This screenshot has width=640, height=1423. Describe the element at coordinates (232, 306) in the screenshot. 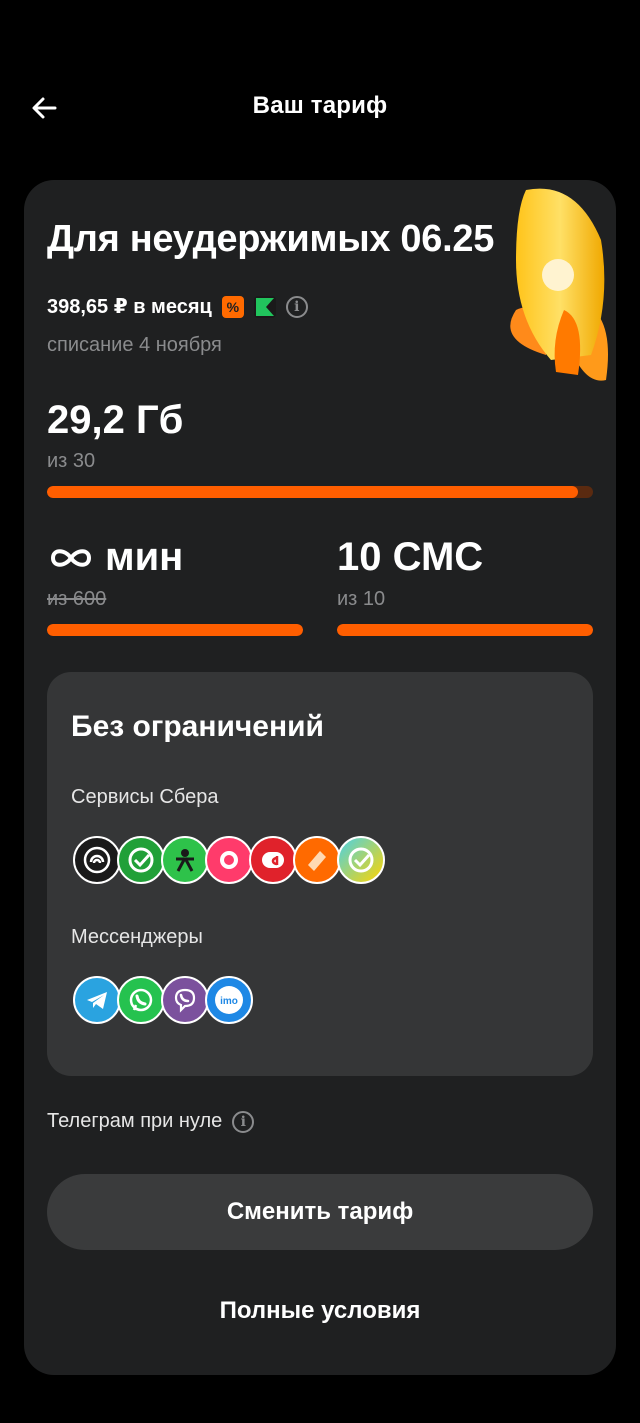

I see `discount-badge-icon: %` at that location.